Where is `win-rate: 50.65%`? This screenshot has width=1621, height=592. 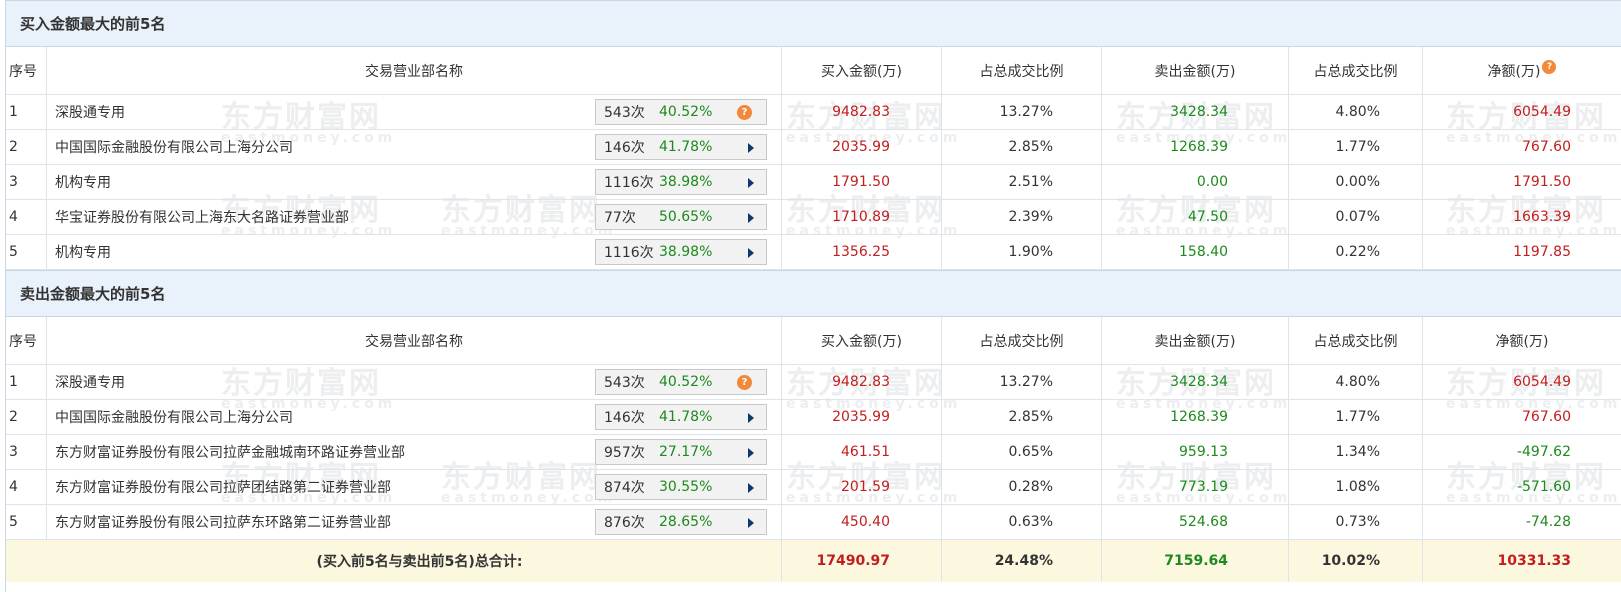
win-rate: 50.65% is located at coordinates (686, 217).